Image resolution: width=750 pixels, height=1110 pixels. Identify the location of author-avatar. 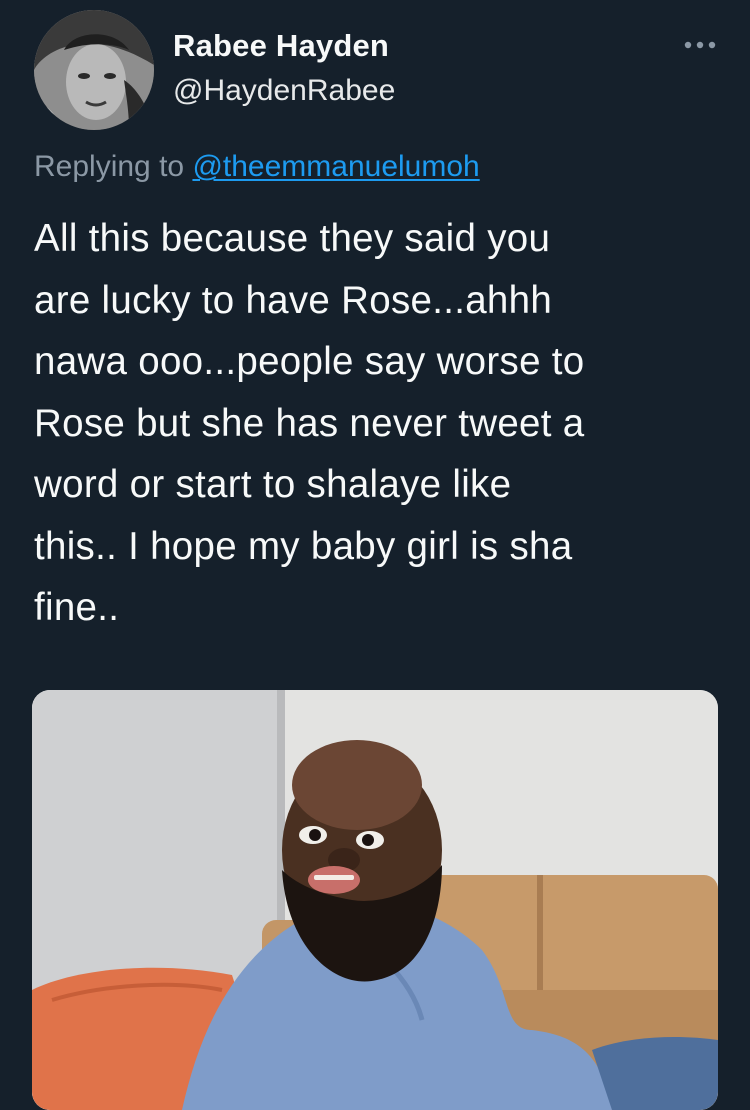
(94, 70).